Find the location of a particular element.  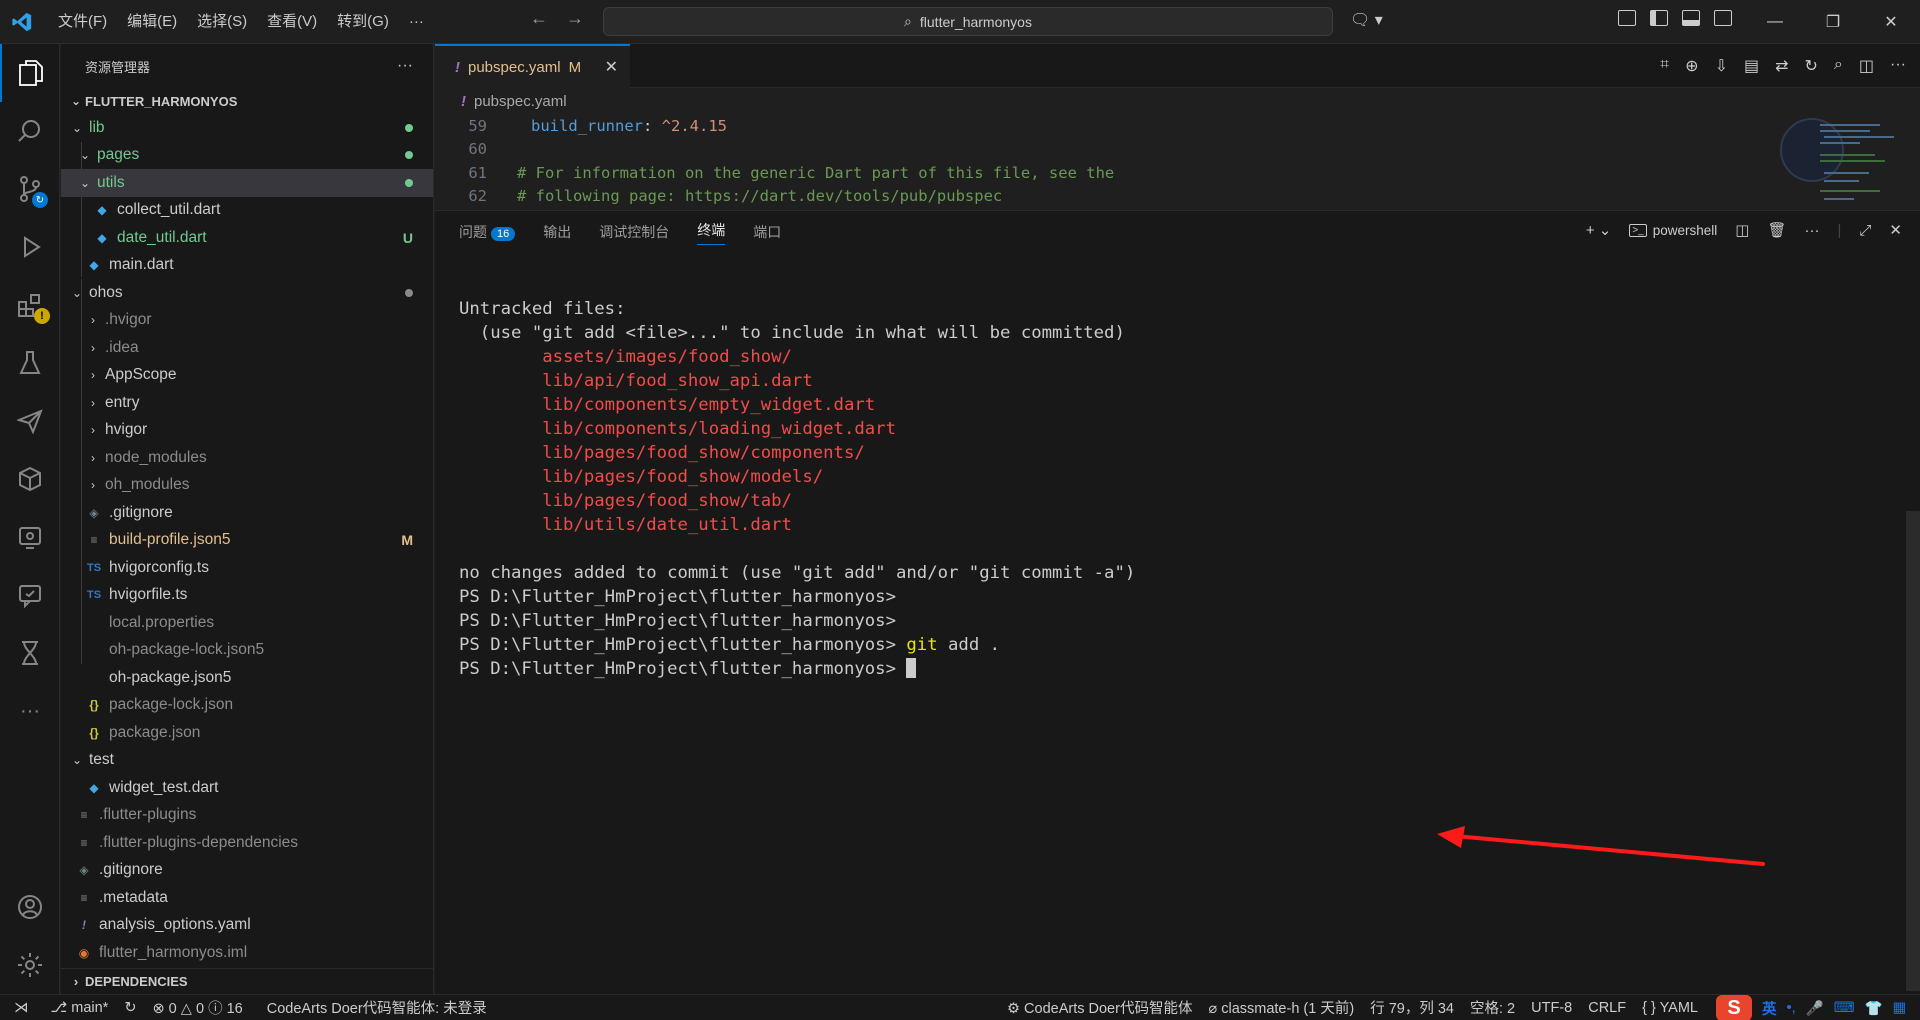

language-mode: { } YAML is located at coordinates (1670, 1008).